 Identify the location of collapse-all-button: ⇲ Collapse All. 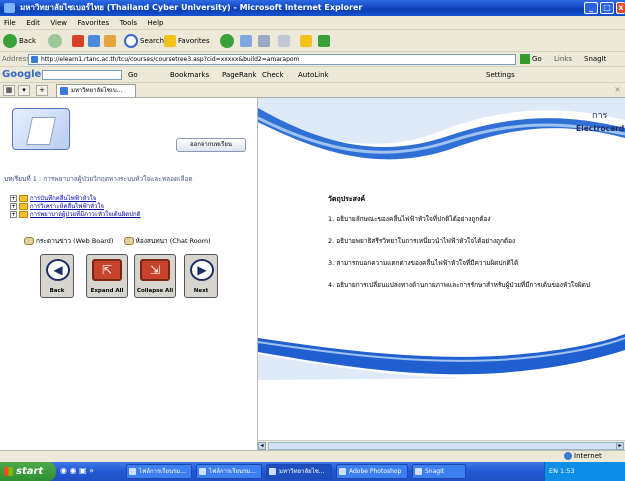
(155, 276).